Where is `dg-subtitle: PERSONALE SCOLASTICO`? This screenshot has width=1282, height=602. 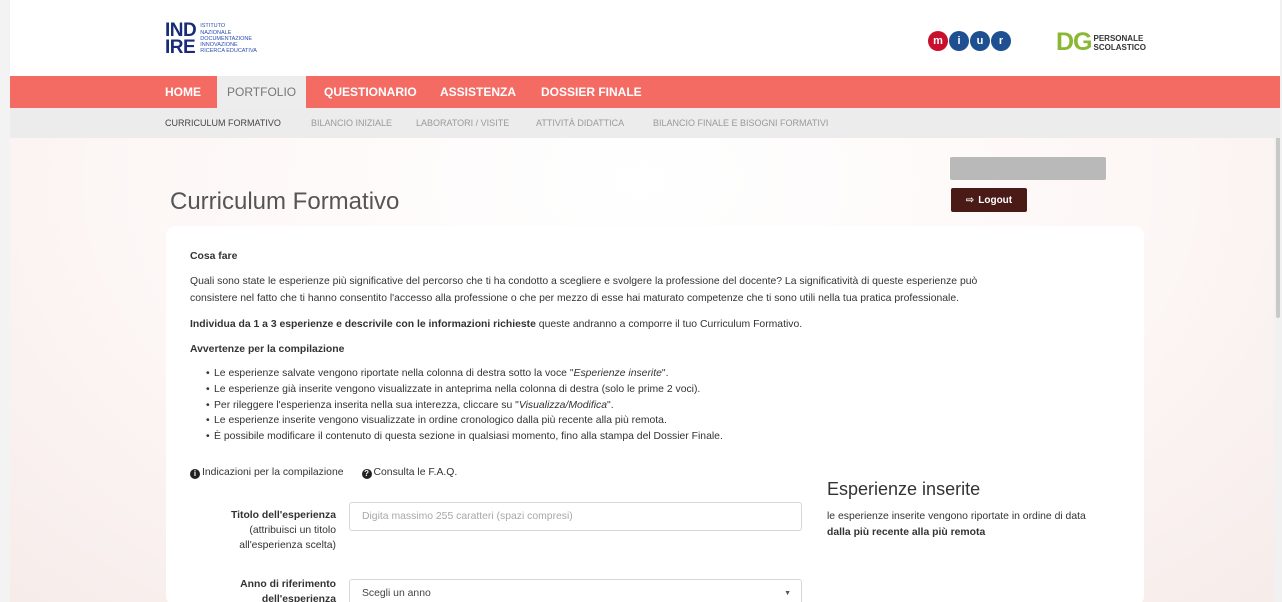 dg-subtitle: PERSONALE SCOLASTICO is located at coordinates (1120, 43).